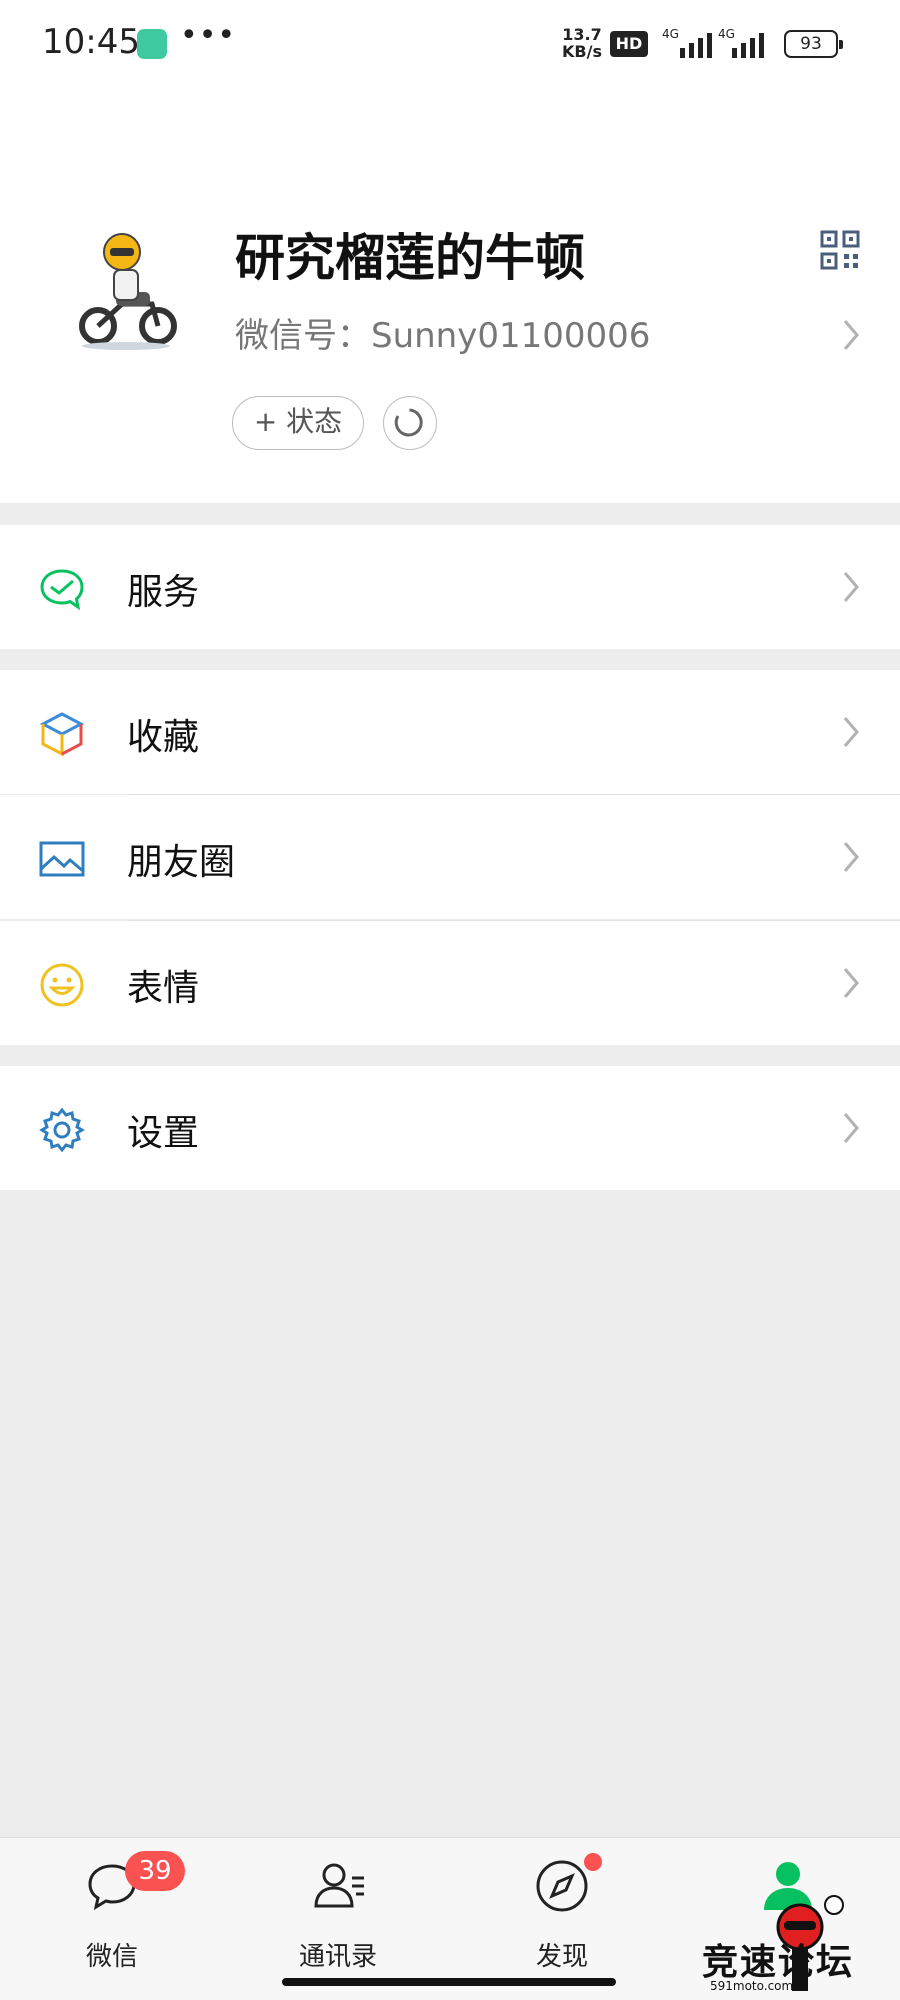 The image size is (900, 2000). What do you see at coordinates (338, 1915) in the screenshot?
I see `tab-contacts: 通讯录` at bounding box center [338, 1915].